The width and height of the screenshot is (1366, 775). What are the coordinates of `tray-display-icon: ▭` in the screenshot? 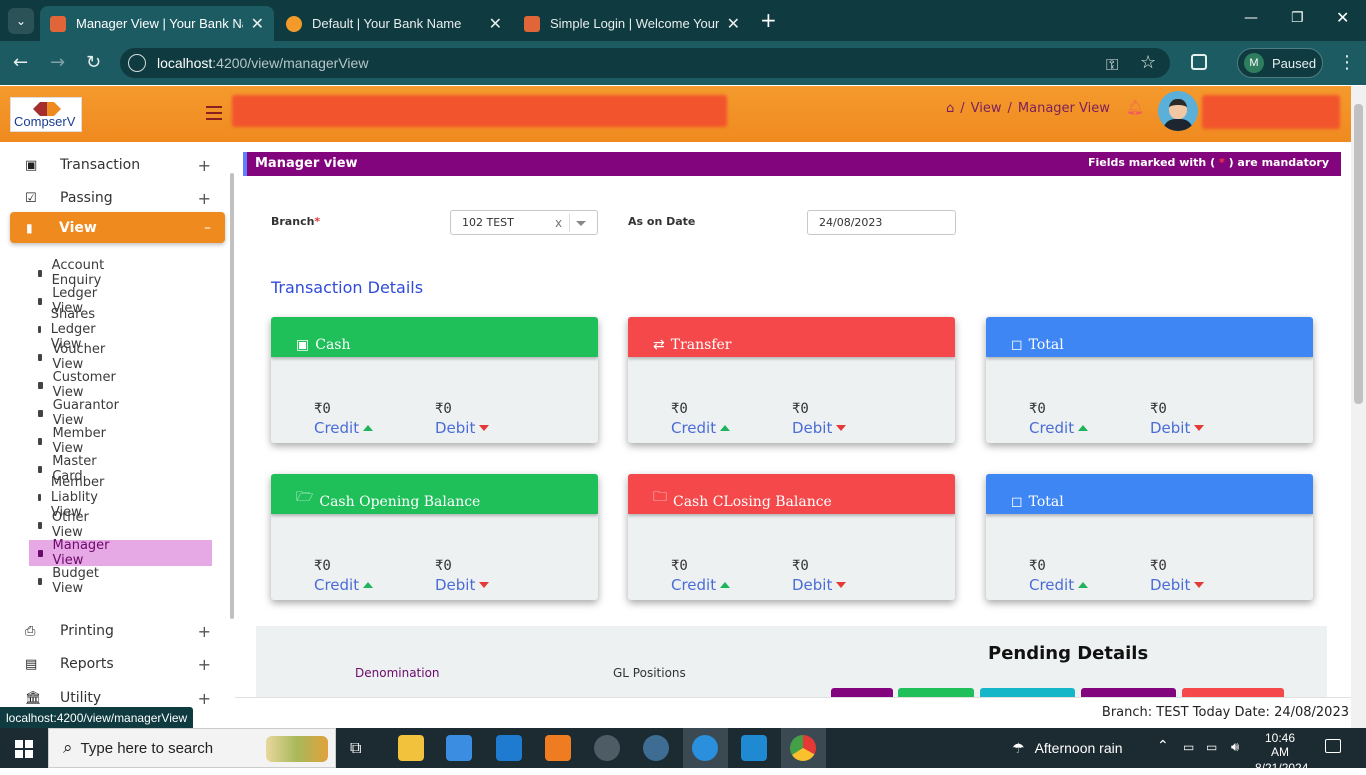 It's located at (1211, 747).